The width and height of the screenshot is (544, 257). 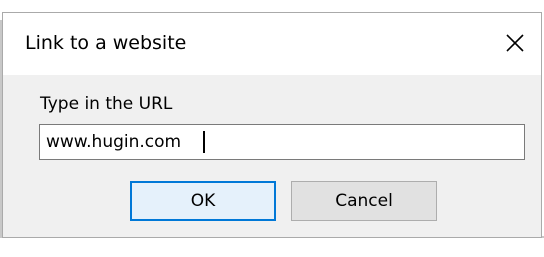 I want to click on ok-button: OK, so click(x=203, y=201).